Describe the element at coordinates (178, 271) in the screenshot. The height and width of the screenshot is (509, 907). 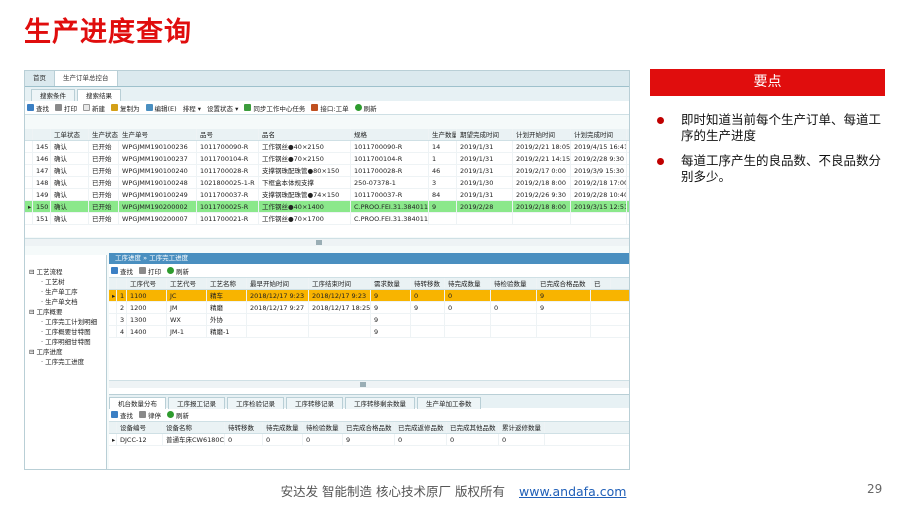
I see `process-refresh-button: 刷新` at that location.